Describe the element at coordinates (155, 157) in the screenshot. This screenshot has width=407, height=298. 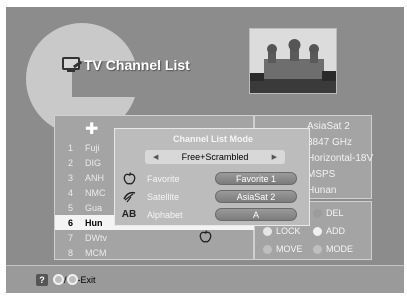
I see `arrow-left-icon: ◀` at that location.